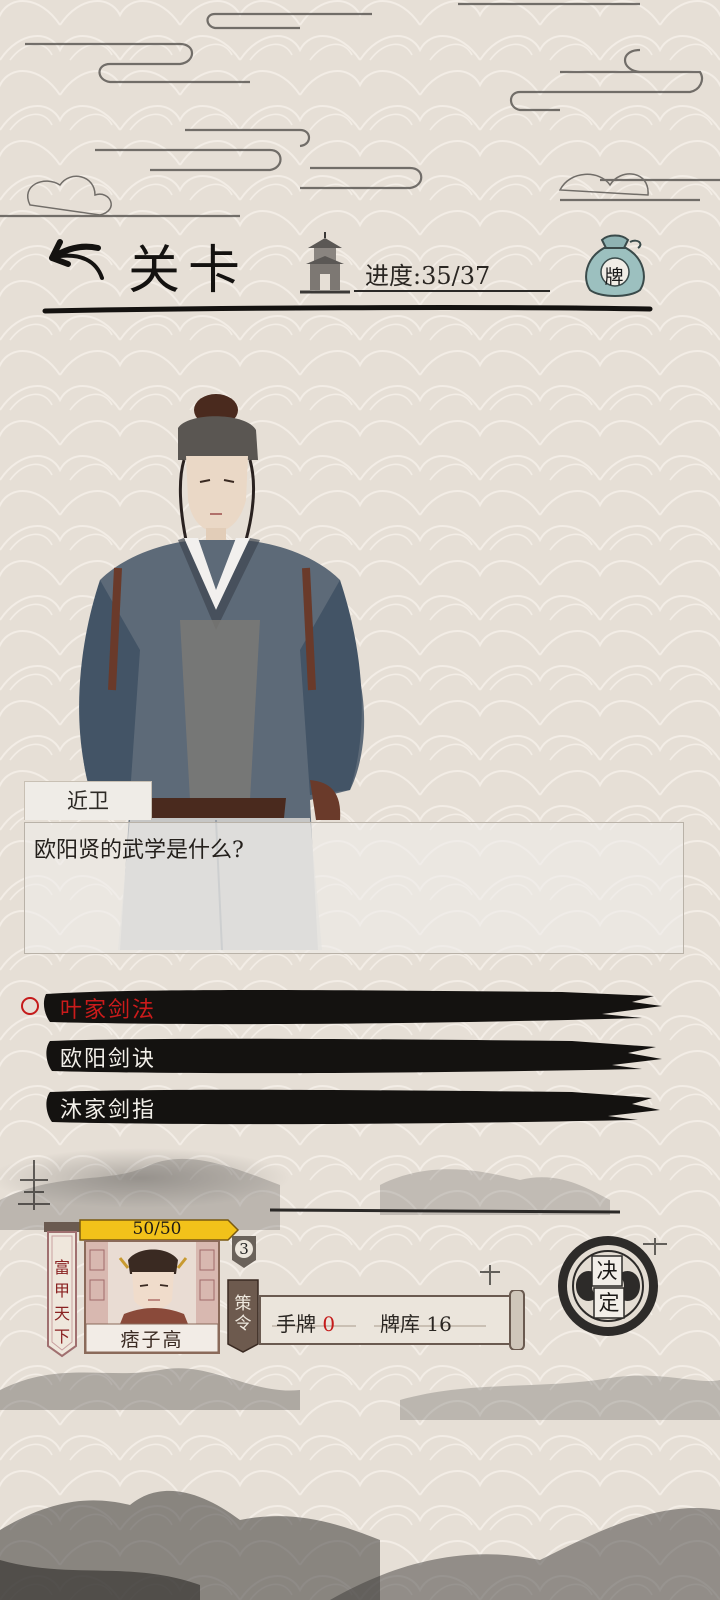 This screenshot has width=720, height=1600. What do you see at coordinates (243, 1314) in the screenshot?
I see `strategy-label: 策令` at bounding box center [243, 1314].